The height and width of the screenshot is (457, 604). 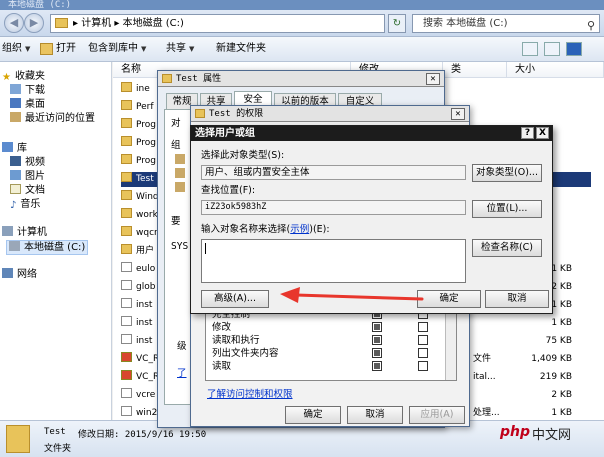 I want to click on file-name: eulo, so click(x=146, y=269).